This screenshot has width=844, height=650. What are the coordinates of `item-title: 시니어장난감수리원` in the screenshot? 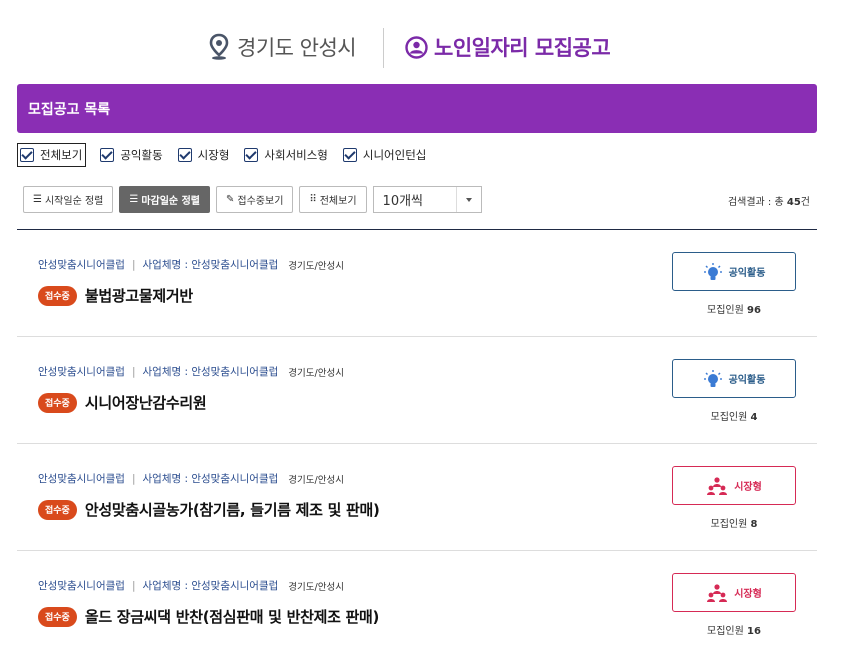 It's located at (146, 402).